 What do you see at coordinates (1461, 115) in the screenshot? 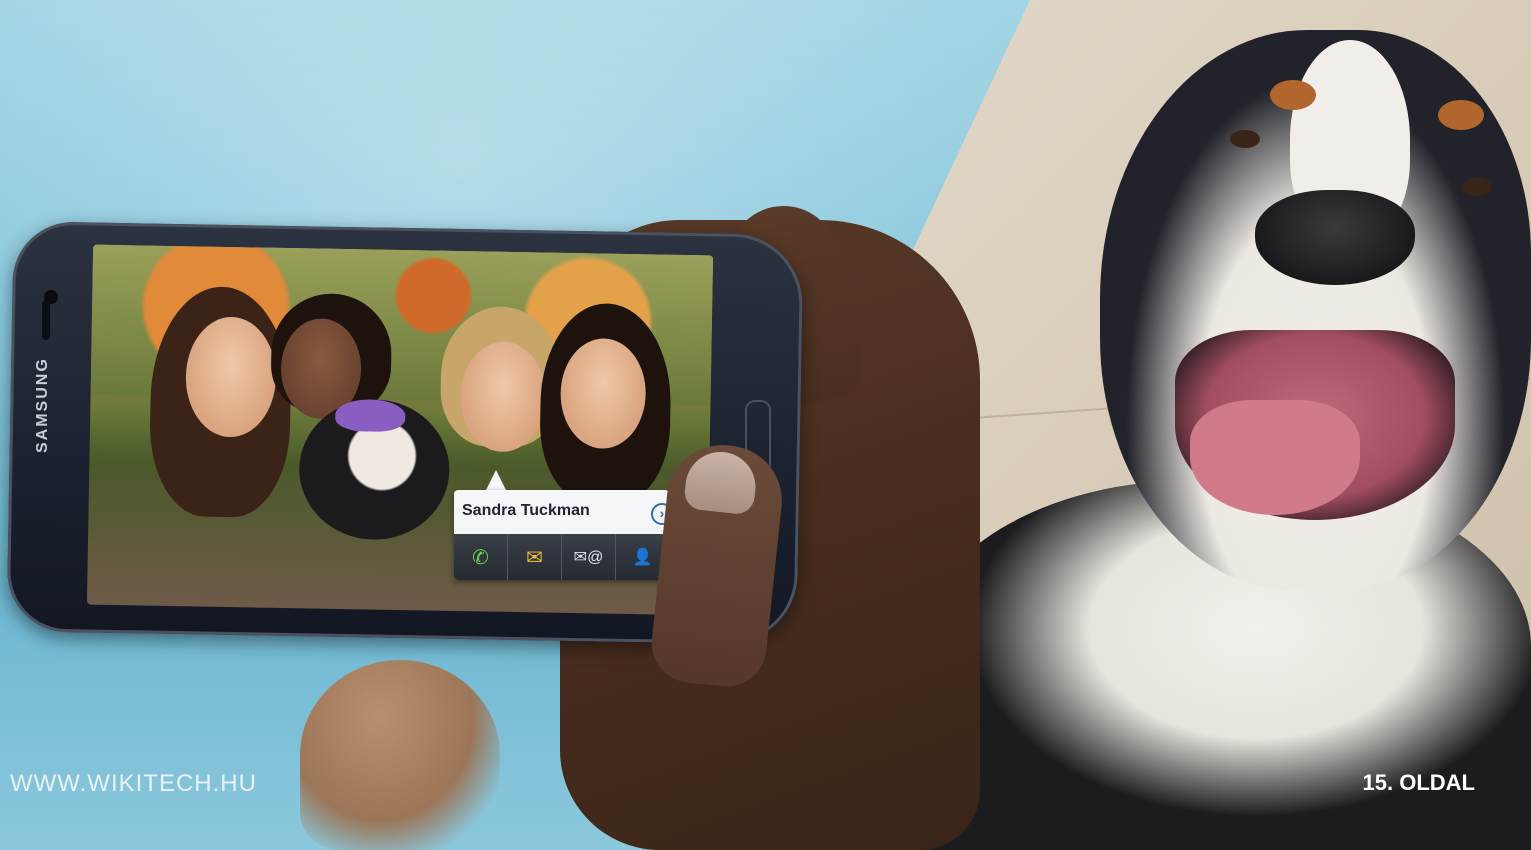
I see `dog-right-eyebrow` at bounding box center [1461, 115].